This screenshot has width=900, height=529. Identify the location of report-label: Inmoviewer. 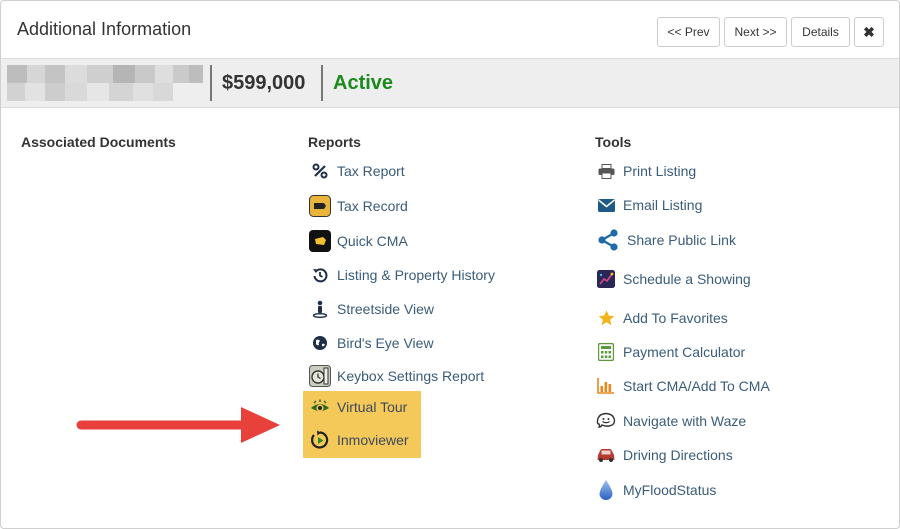
(373, 440).